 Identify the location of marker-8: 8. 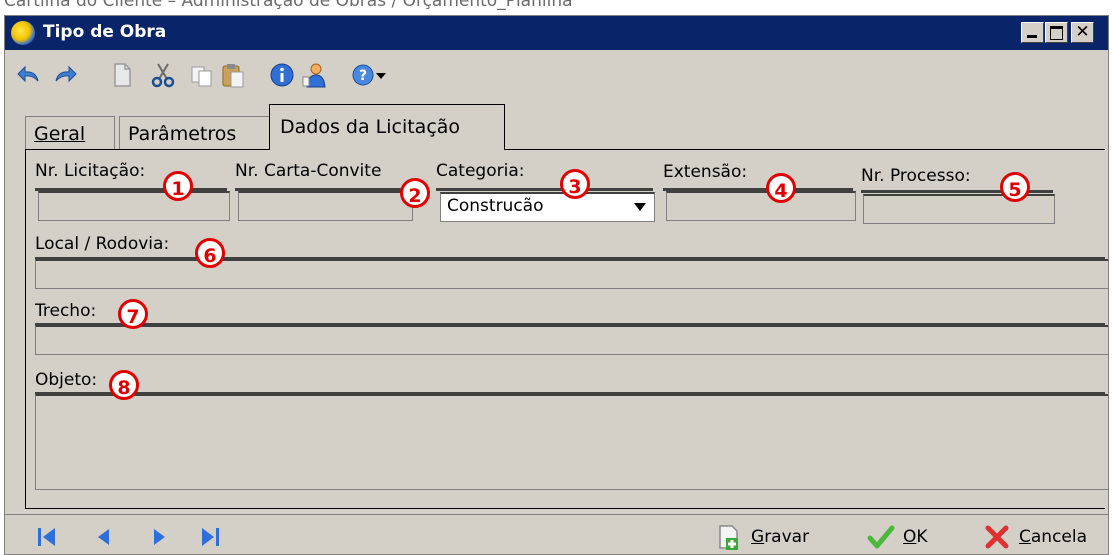
(124, 385).